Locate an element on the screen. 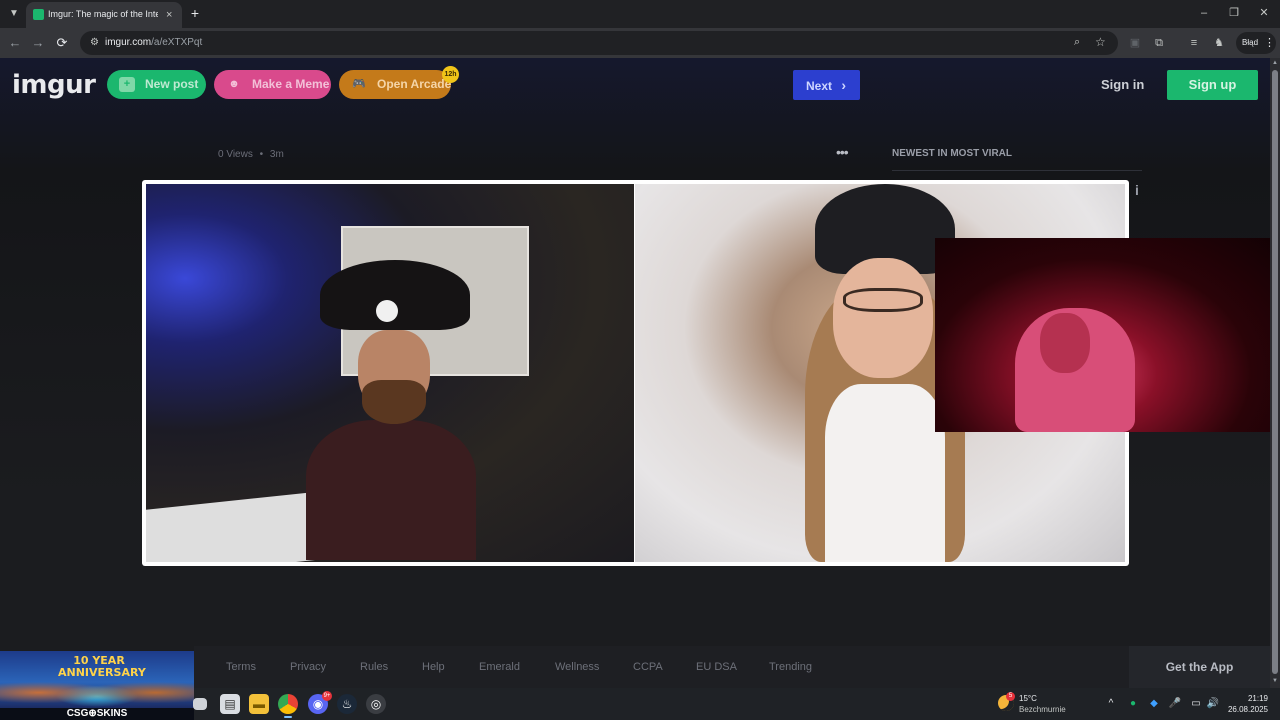 The height and width of the screenshot is (720, 1280). footer-link-rules: Rules is located at coordinates (374, 667).